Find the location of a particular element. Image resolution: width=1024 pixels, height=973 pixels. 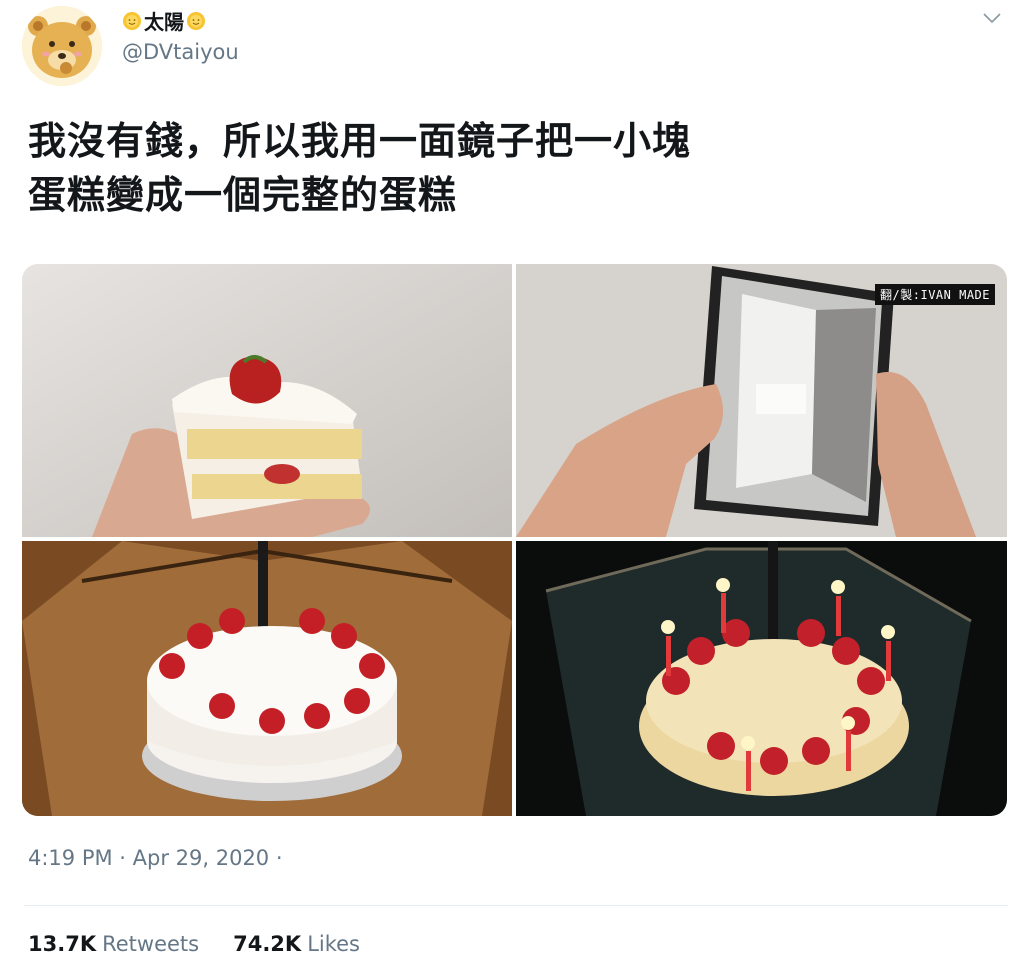

retweets-count: 13.7K is located at coordinates (62, 944).